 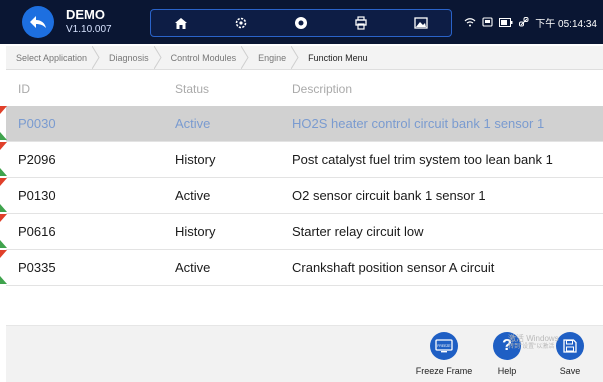 What do you see at coordinates (444, 371) in the screenshot?
I see `freeze-frame-label: Freeze Frame` at bounding box center [444, 371].